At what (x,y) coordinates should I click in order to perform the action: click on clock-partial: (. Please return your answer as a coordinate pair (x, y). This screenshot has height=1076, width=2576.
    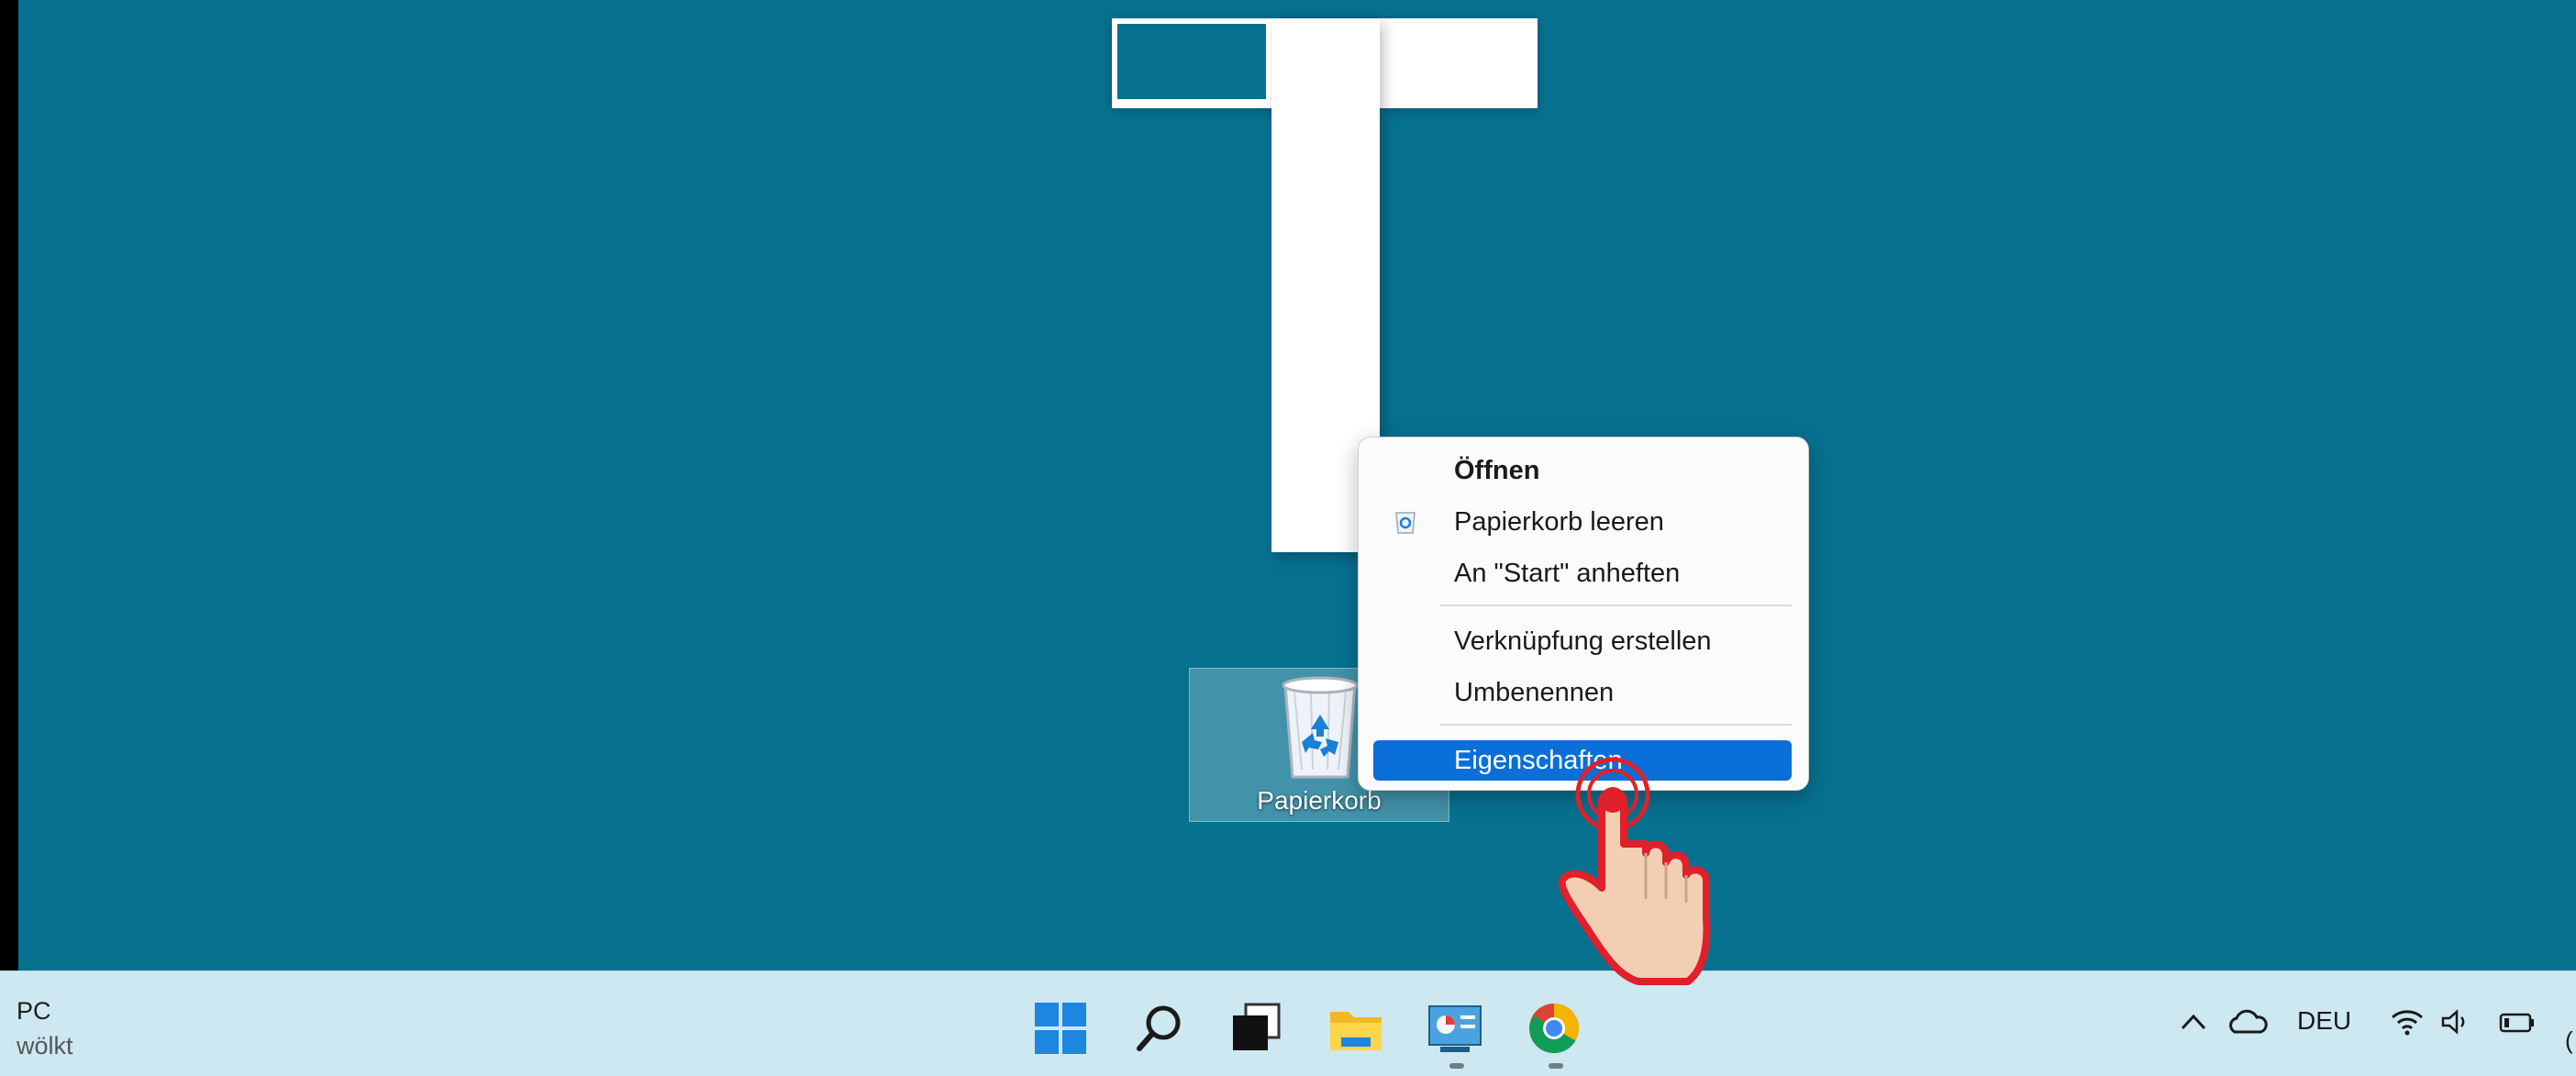
    Looking at the image, I should click on (2569, 1040).